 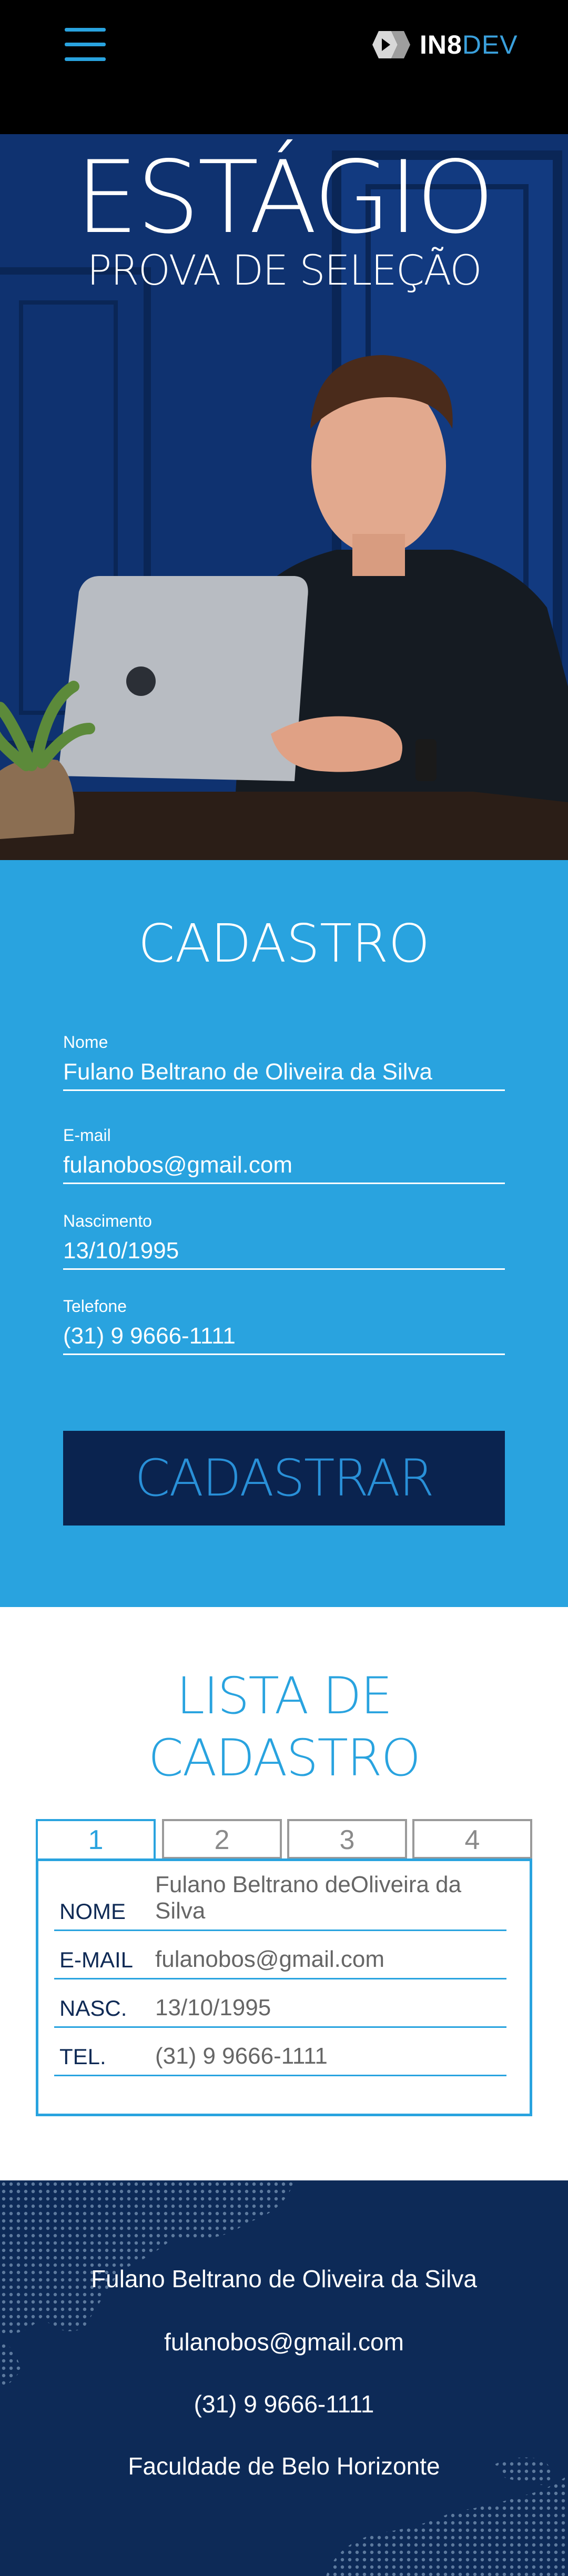 I want to click on footer-email: fulanobos@gmail.com, so click(x=284, y=2342).